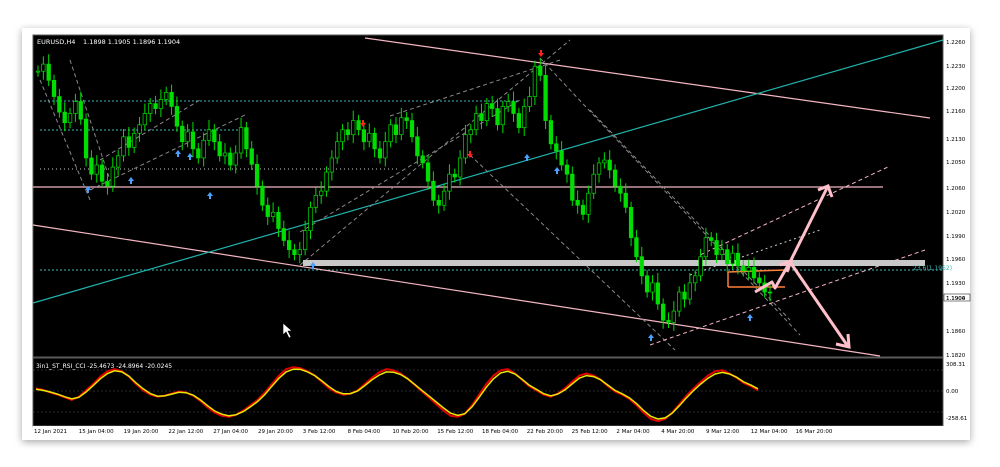  I want to click on price-tick-label: 1.1990, so click(956, 237).